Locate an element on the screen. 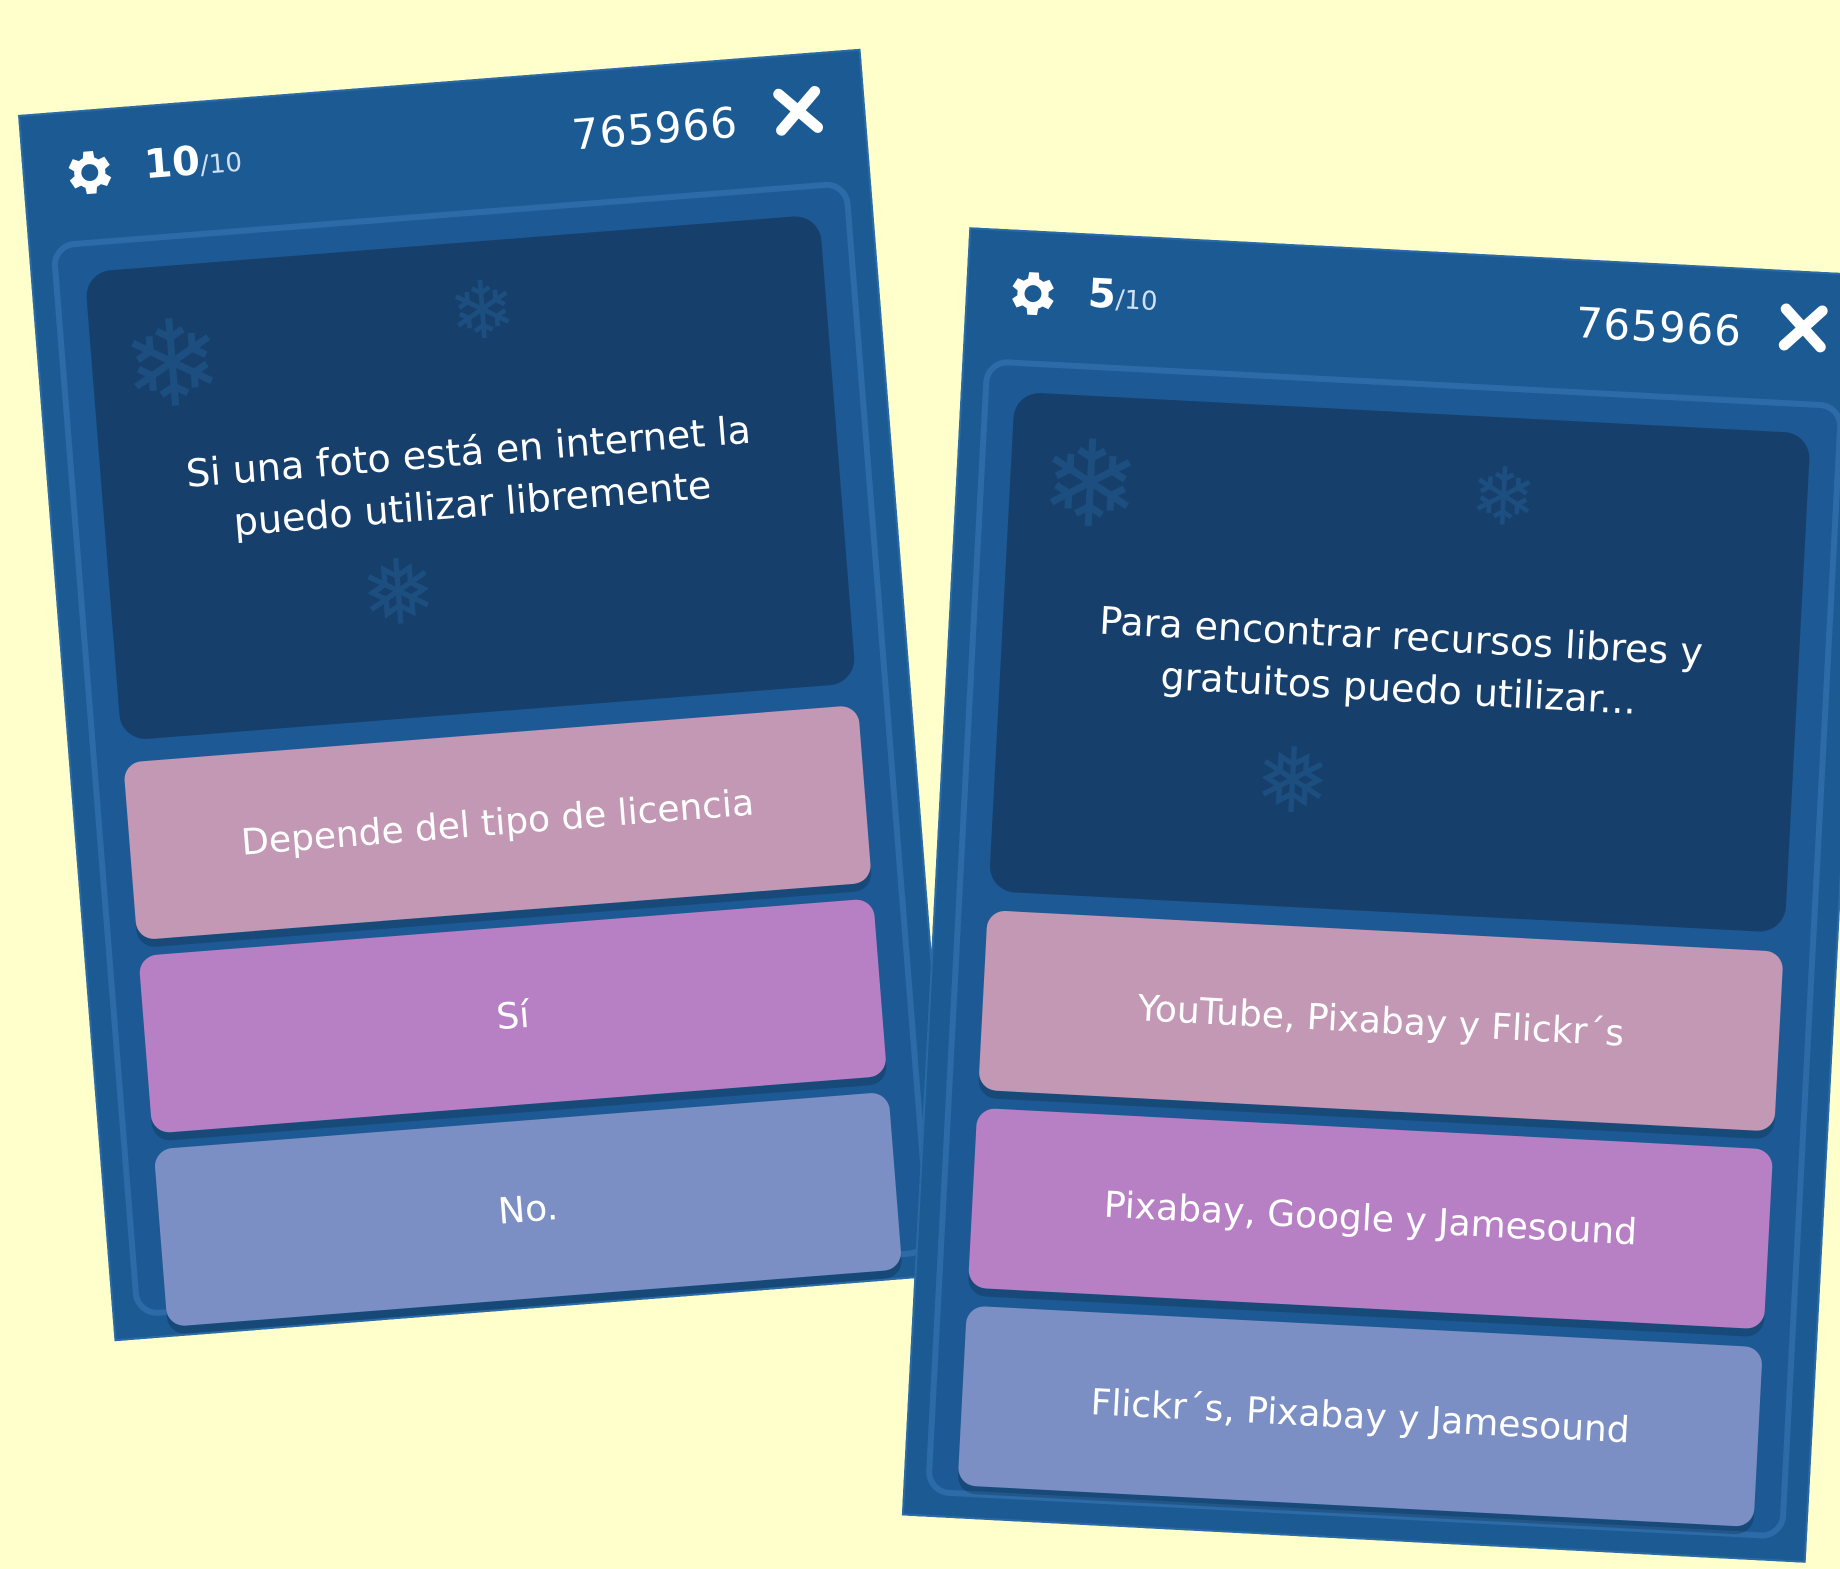  answer-option-2: Pixabay, Google y Jamesound is located at coordinates (1370, 1218).